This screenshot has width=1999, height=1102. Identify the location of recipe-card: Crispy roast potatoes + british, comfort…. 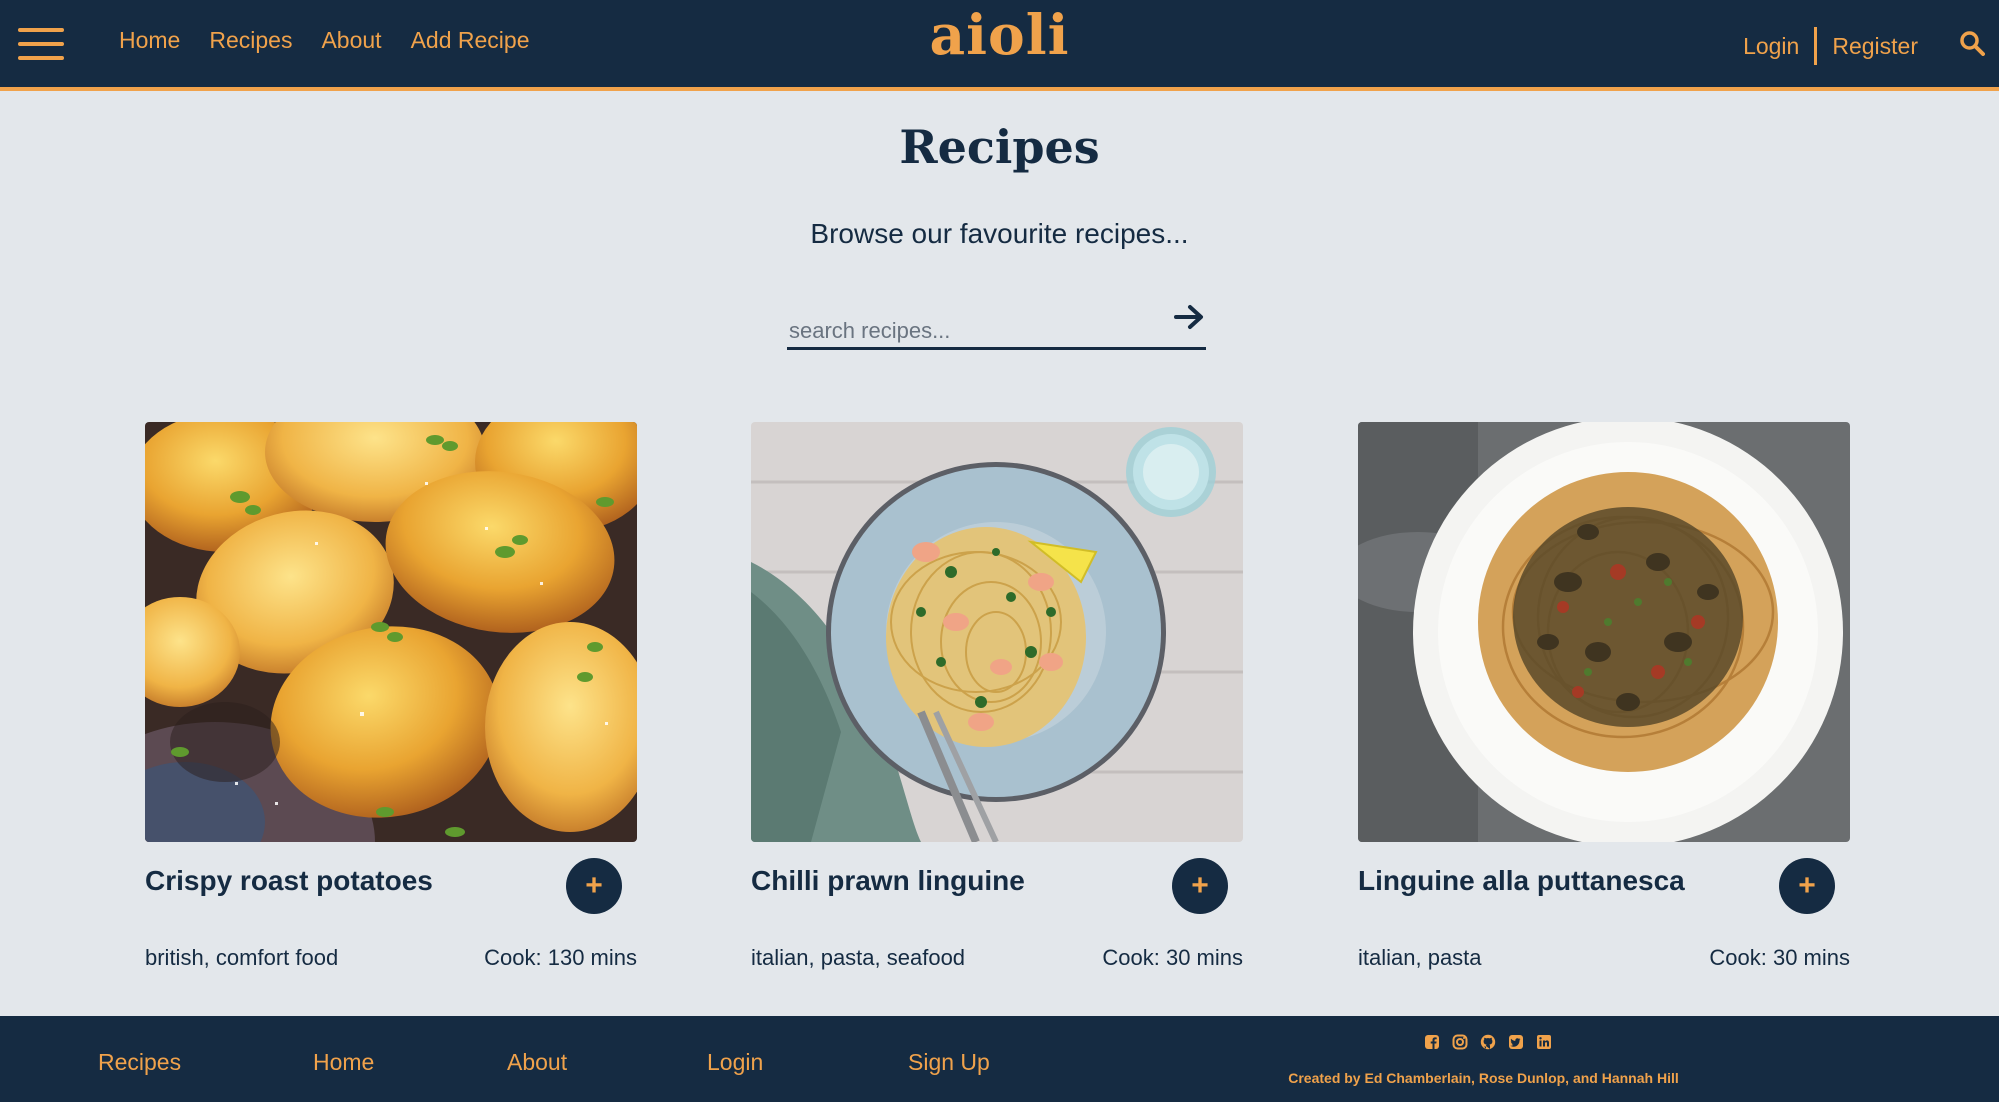
(391, 702).